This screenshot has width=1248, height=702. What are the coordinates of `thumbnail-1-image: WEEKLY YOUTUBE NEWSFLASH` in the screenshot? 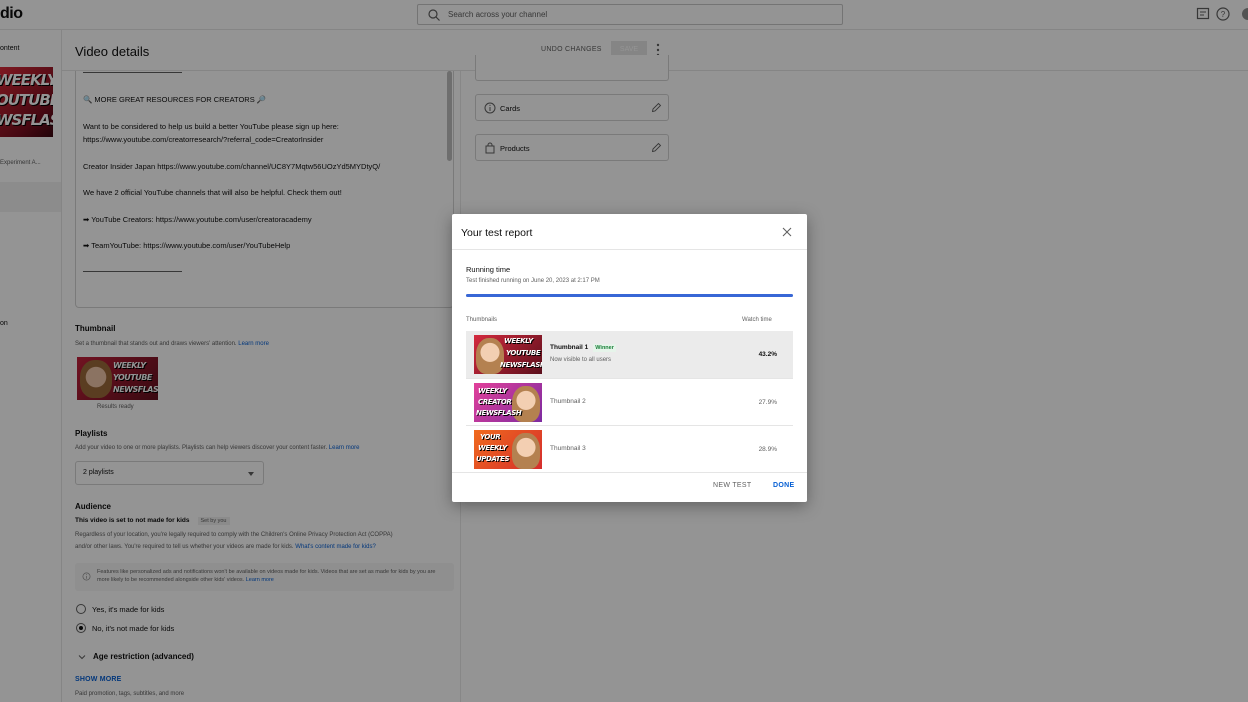 It's located at (508, 354).